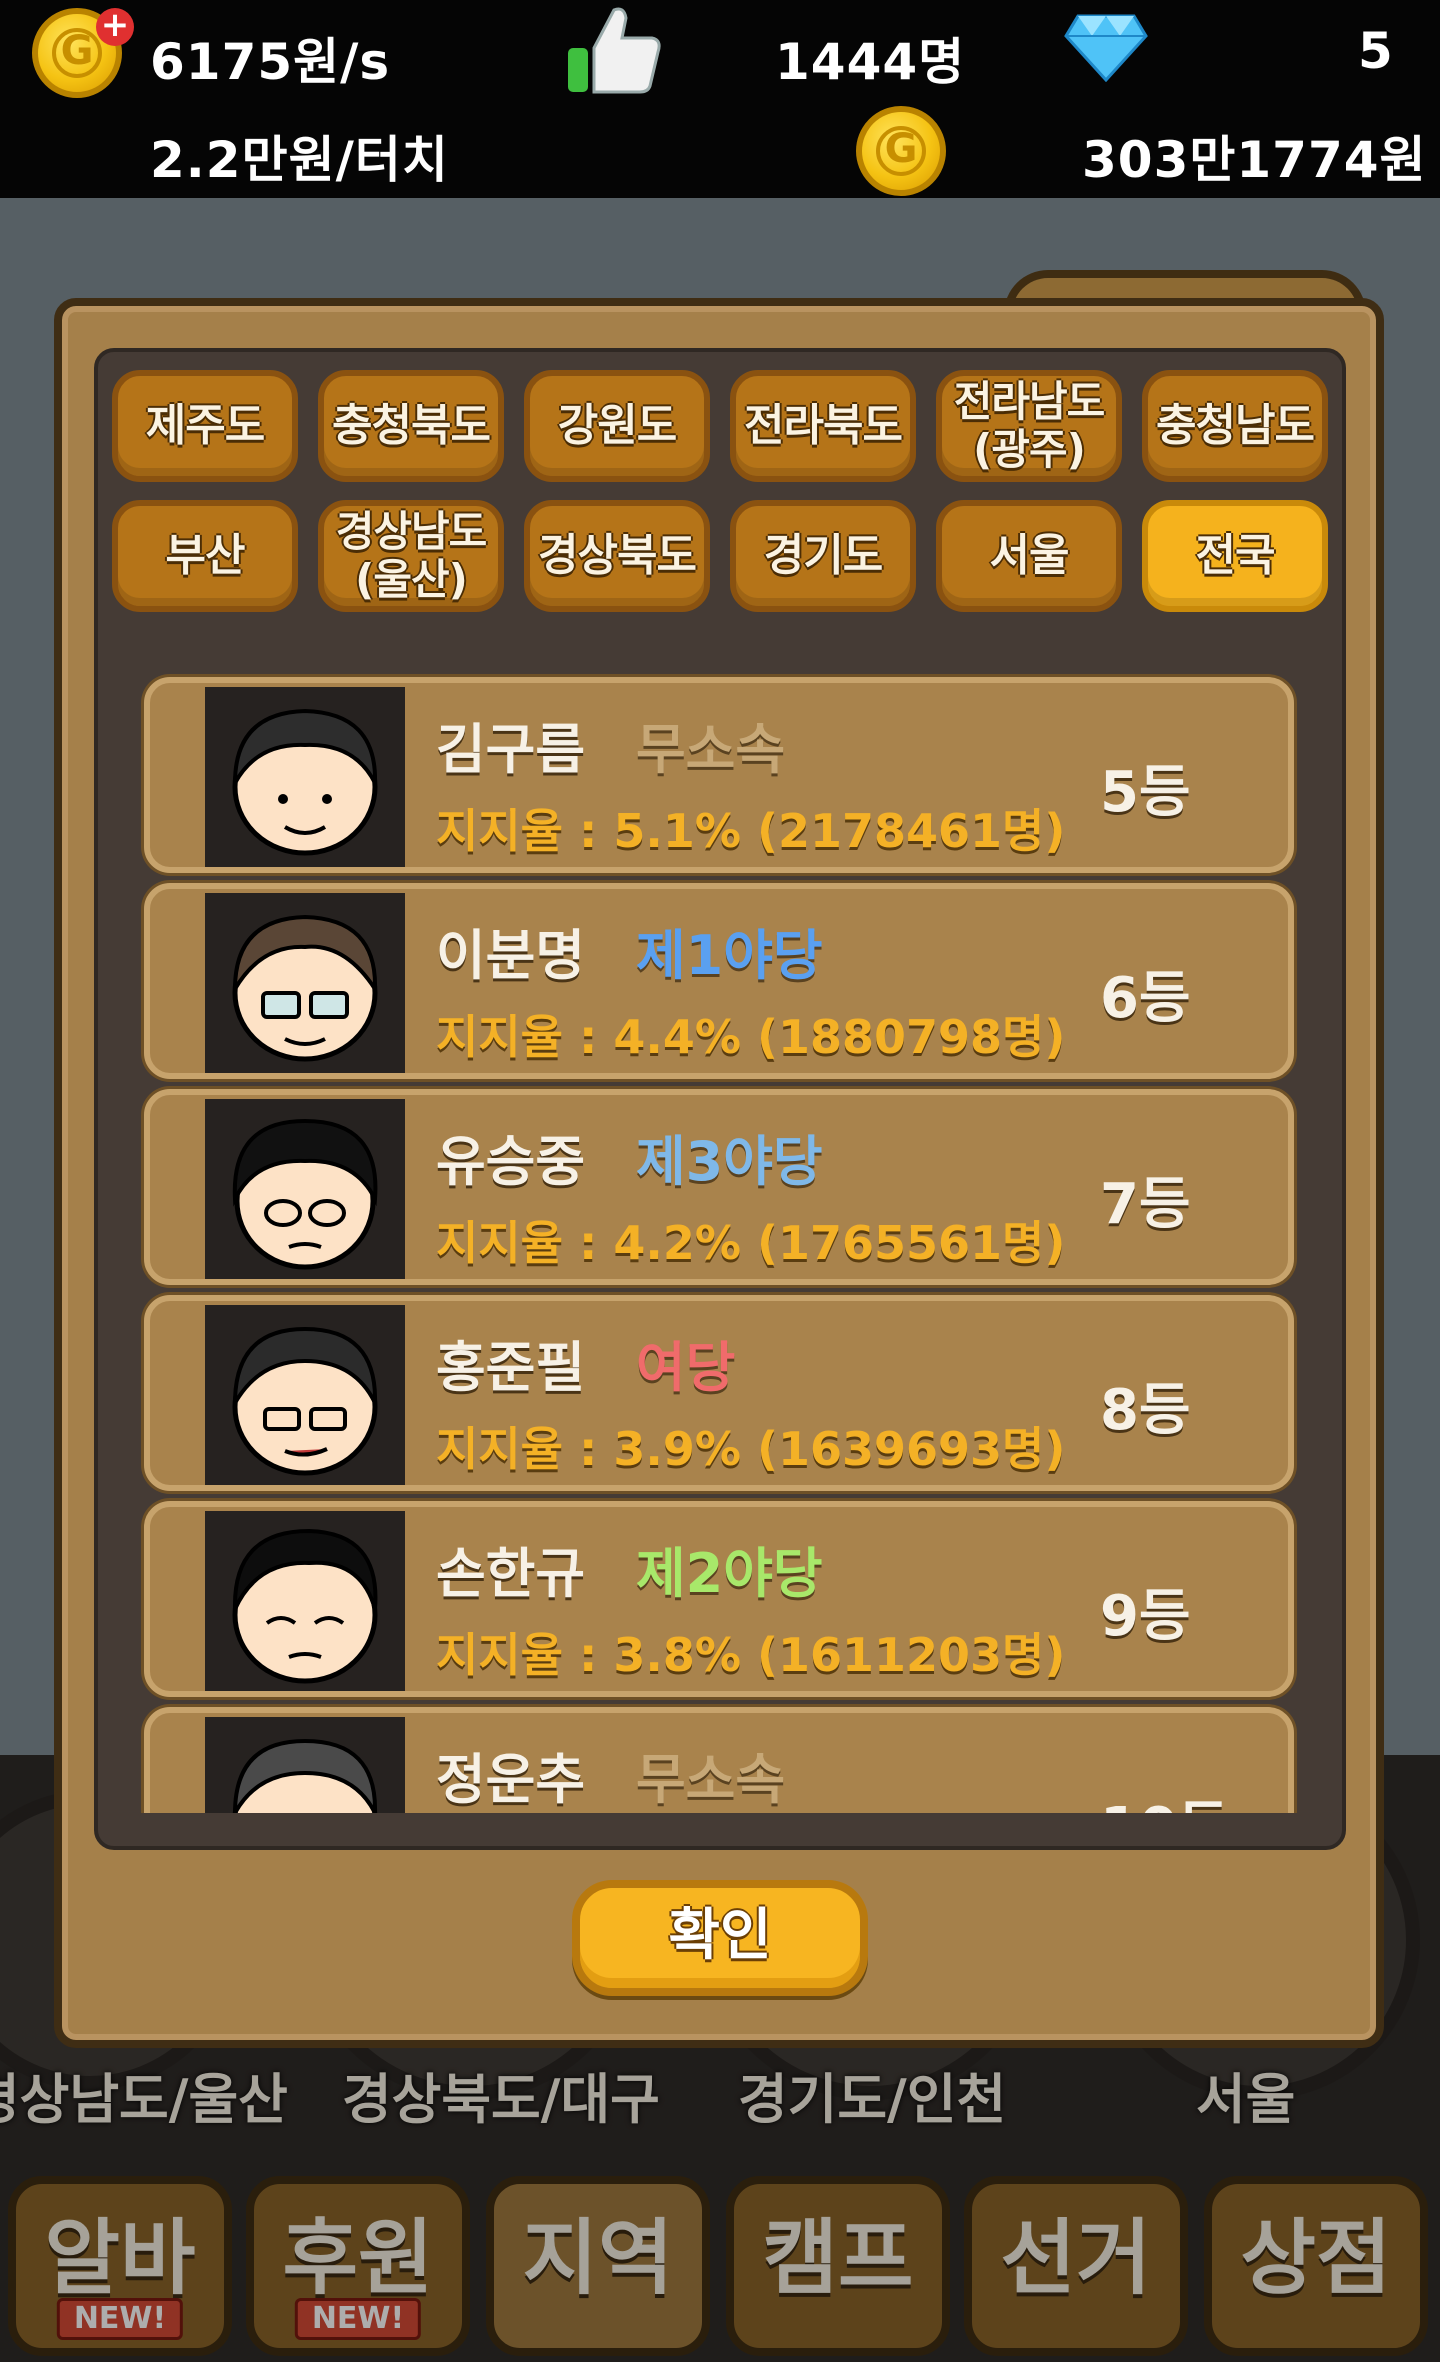 The width and height of the screenshot is (1440, 2362). Describe the element at coordinates (729, 955) in the screenshot. I see `candidate-party: 제1야당` at that location.